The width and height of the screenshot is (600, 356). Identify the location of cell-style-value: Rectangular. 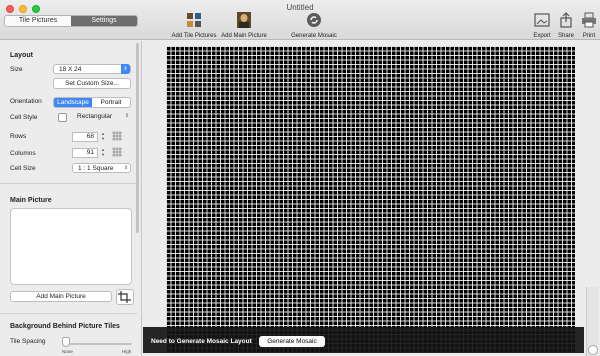
(95, 116).